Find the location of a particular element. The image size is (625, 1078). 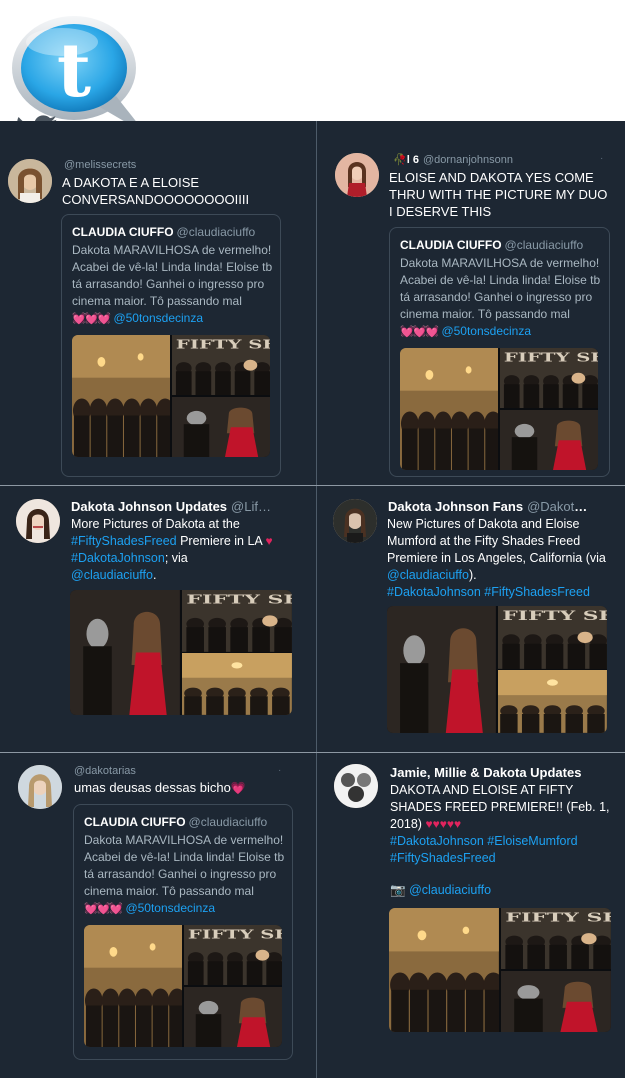

tweet-handle: @melissecrets is located at coordinates (100, 165).